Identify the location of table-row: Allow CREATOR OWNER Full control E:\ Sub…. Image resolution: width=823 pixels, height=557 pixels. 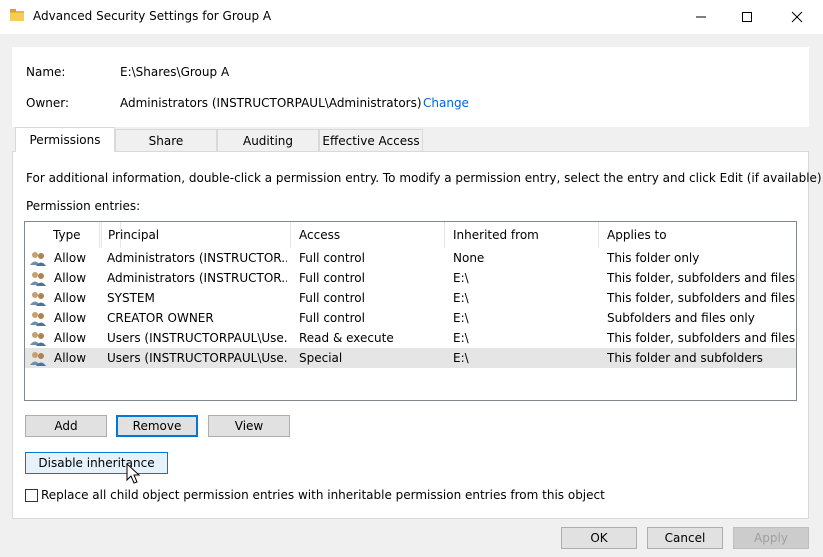
(410, 318).